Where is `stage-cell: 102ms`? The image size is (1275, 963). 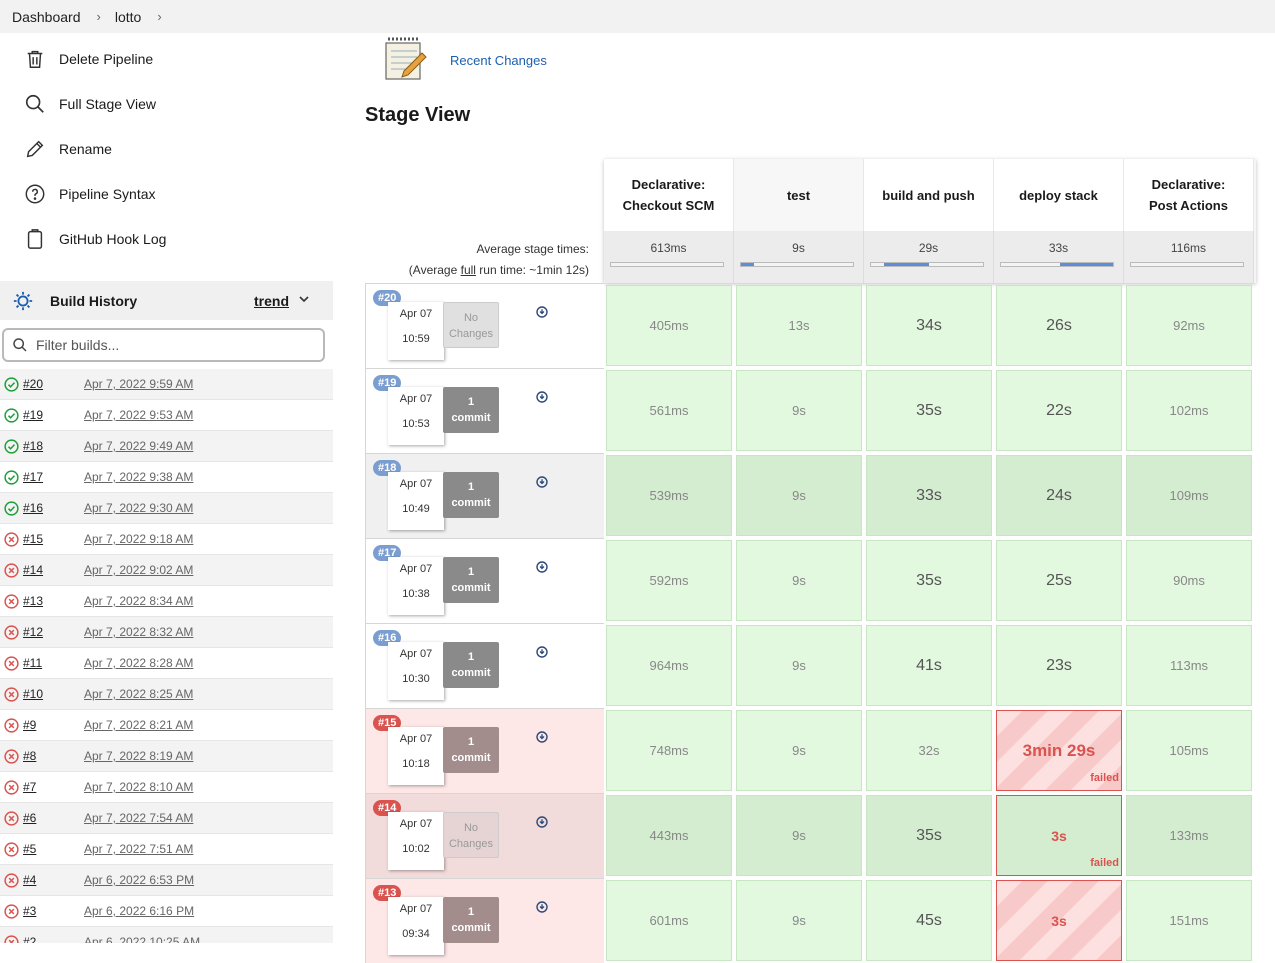 stage-cell: 102ms is located at coordinates (1189, 410).